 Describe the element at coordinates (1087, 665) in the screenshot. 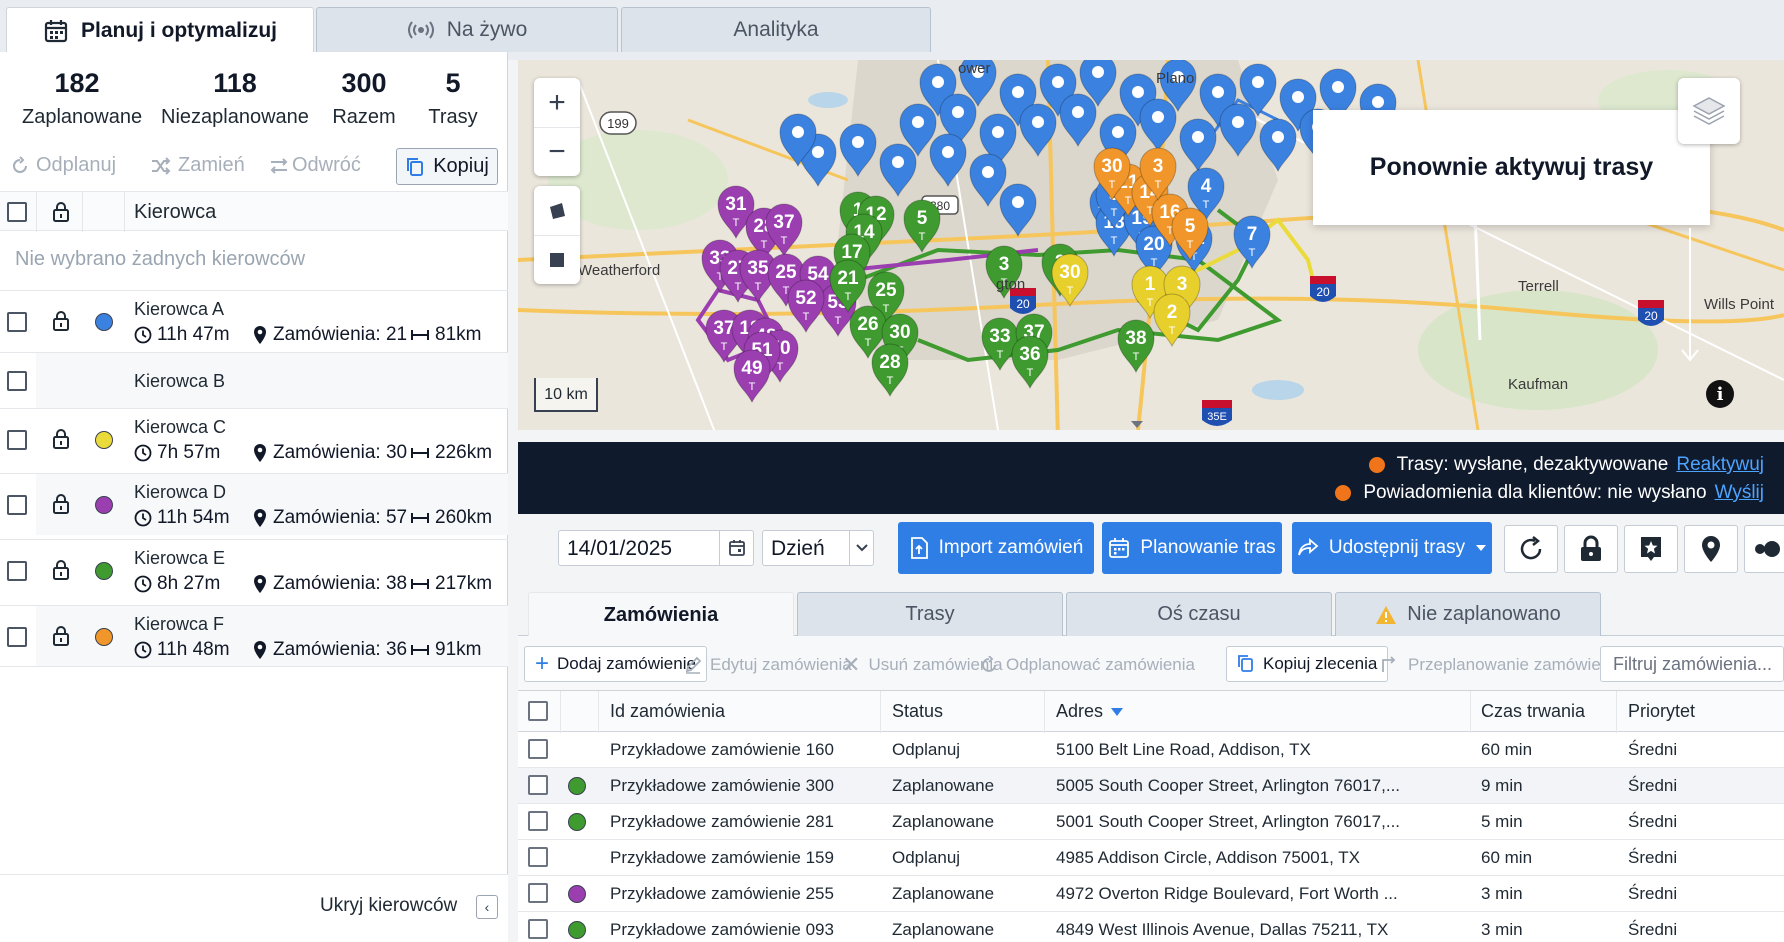

I see `unplan-orders-button: Odplanować zamówienia` at that location.